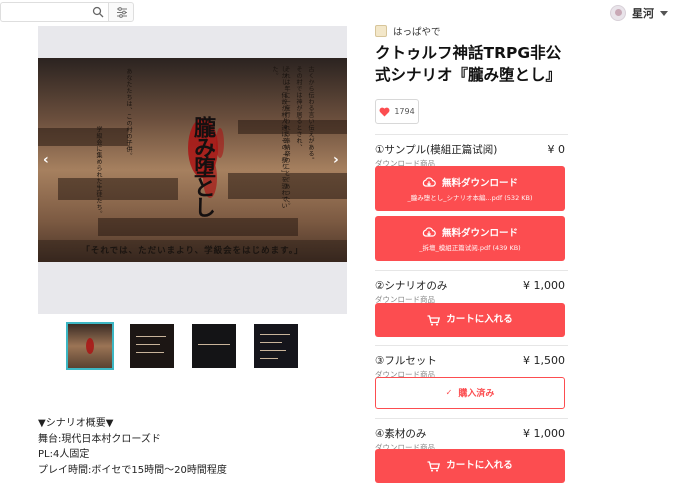 Image resolution: width=680 pixels, height=492 pixels. Describe the element at coordinates (643, 13) in the screenshot. I see `username: 星河` at that location.